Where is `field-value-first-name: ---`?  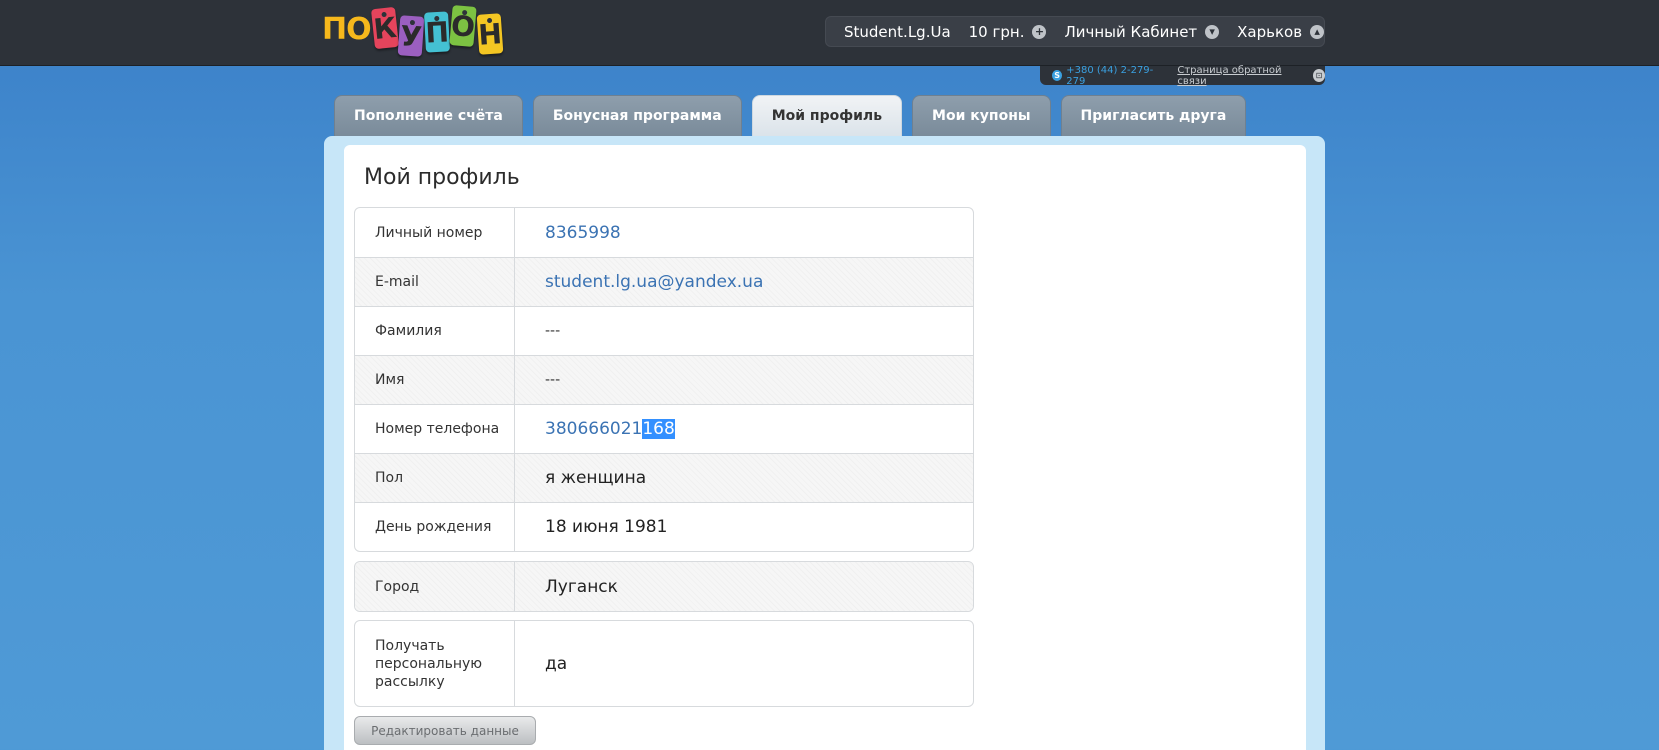
field-value-first-name: --- is located at coordinates (553, 380).